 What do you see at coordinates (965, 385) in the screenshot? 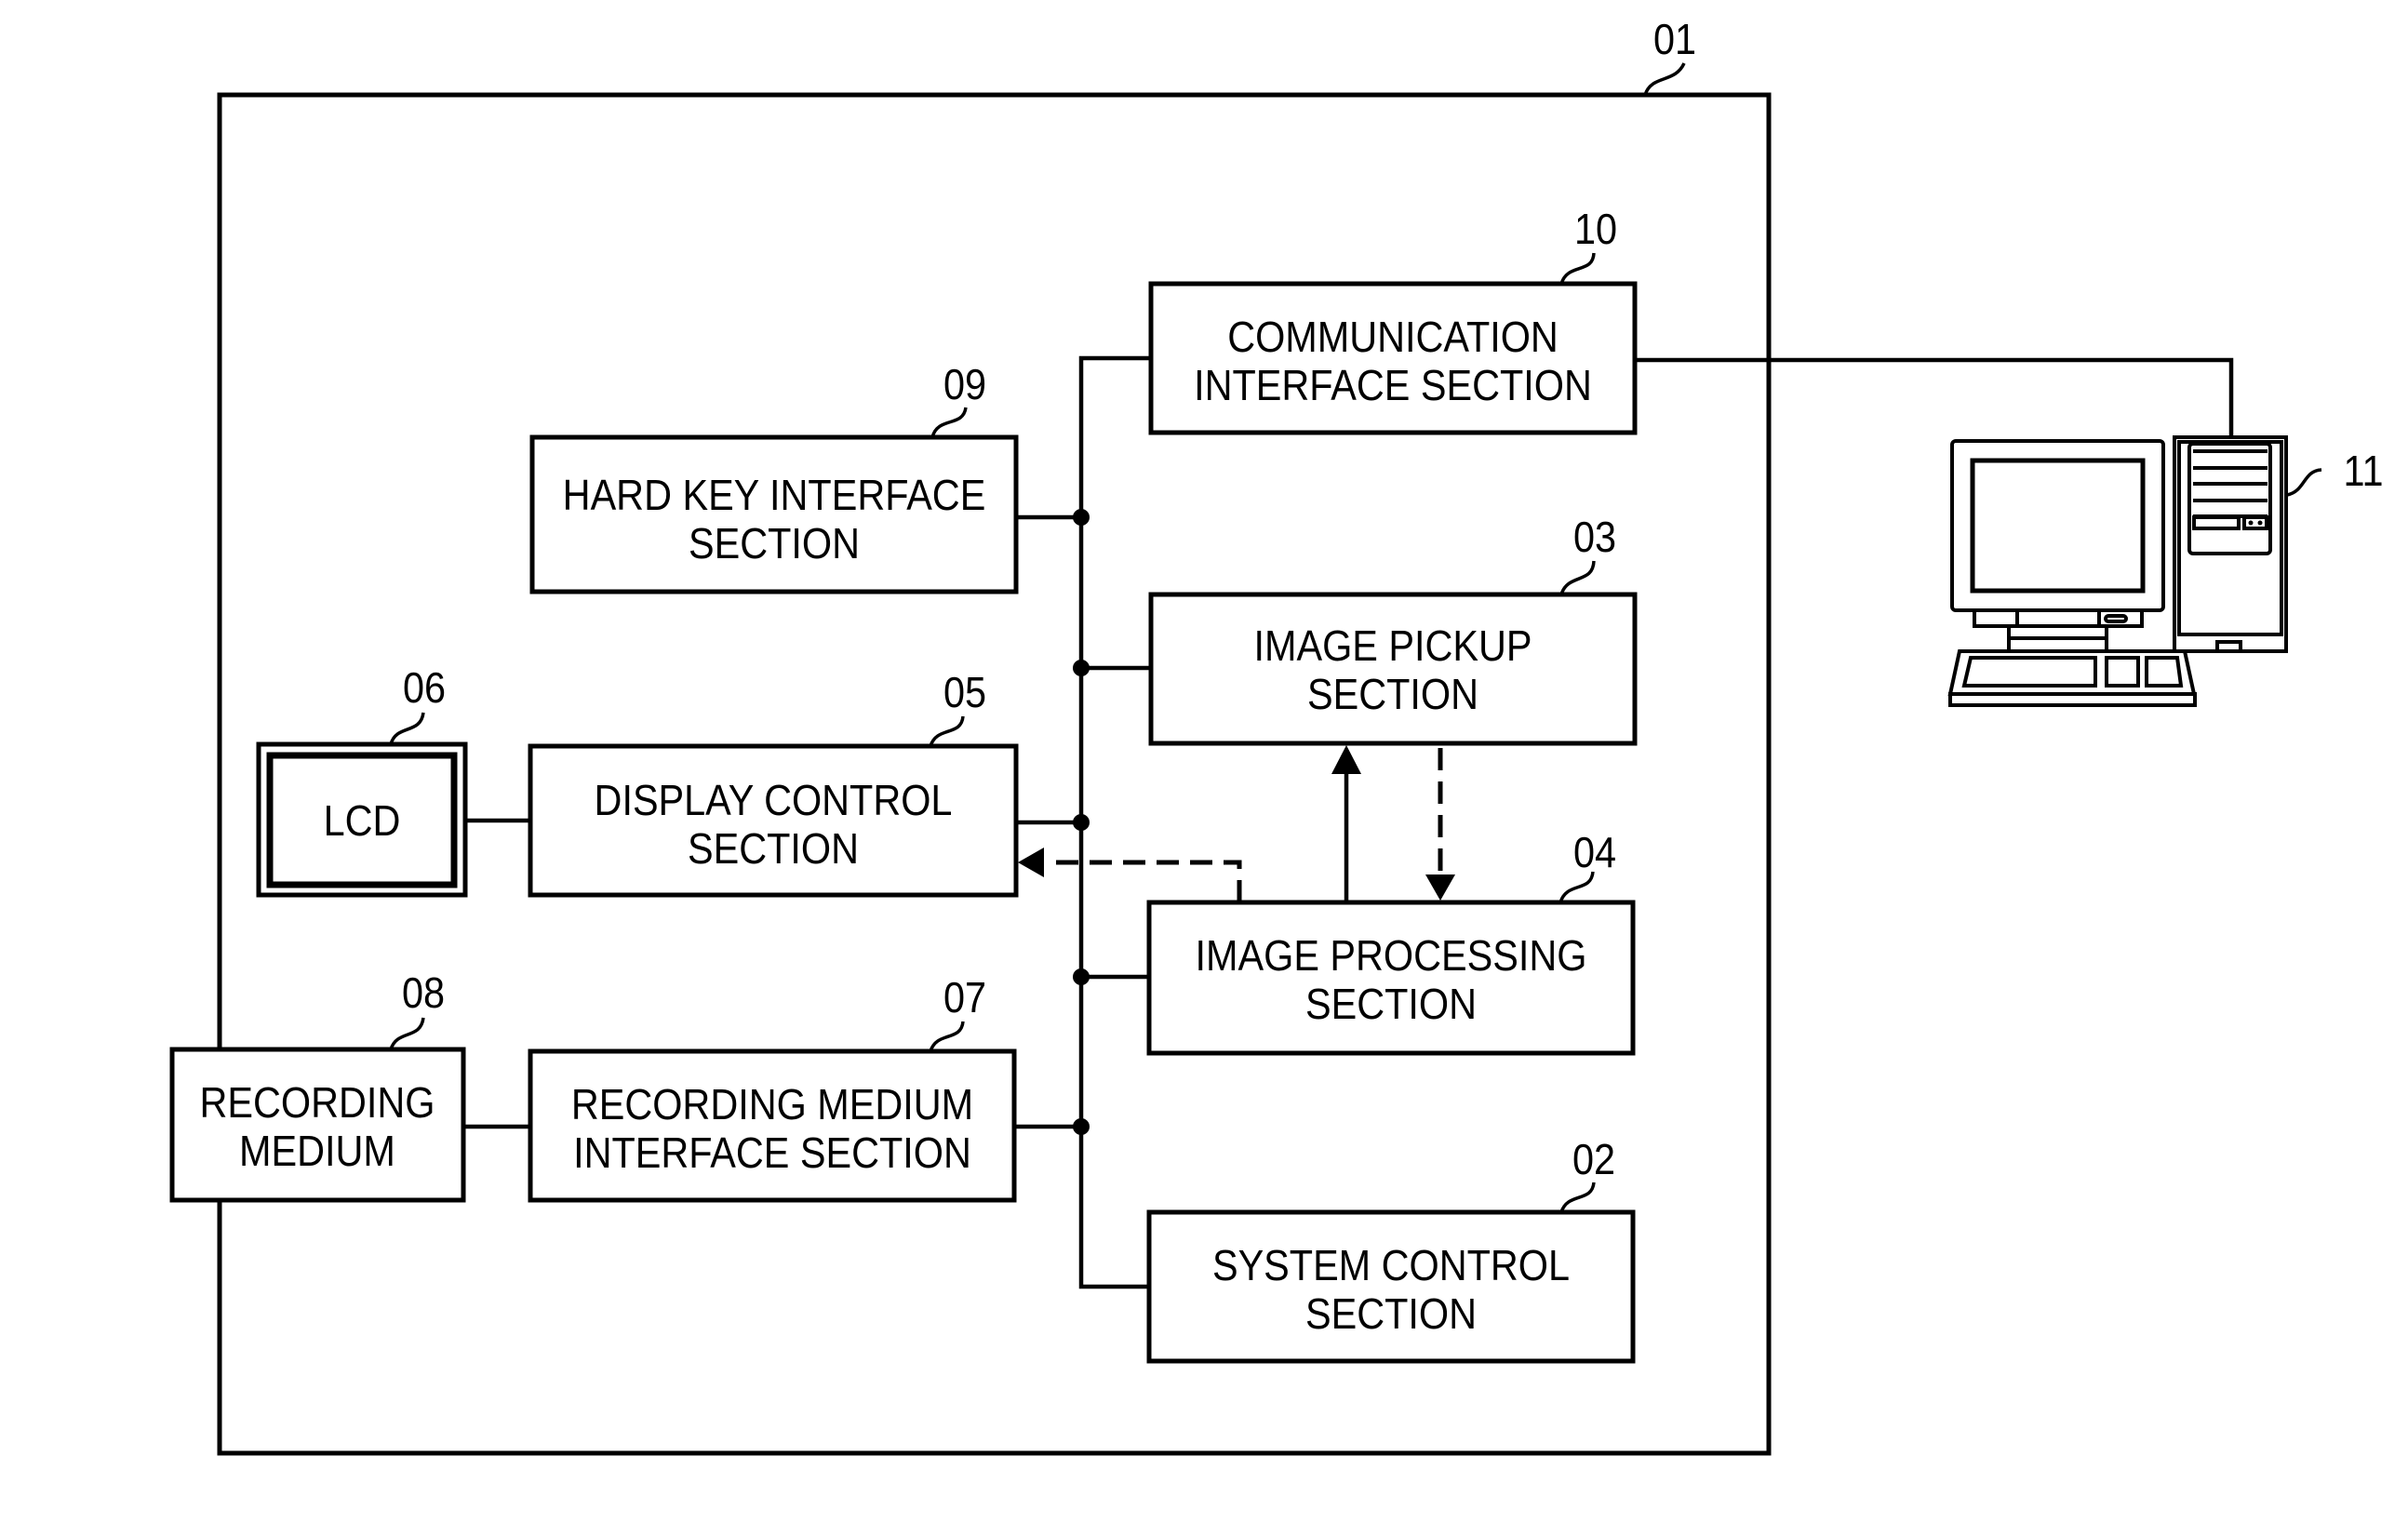
I see `ref-label-hard-key: 09` at bounding box center [965, 385].